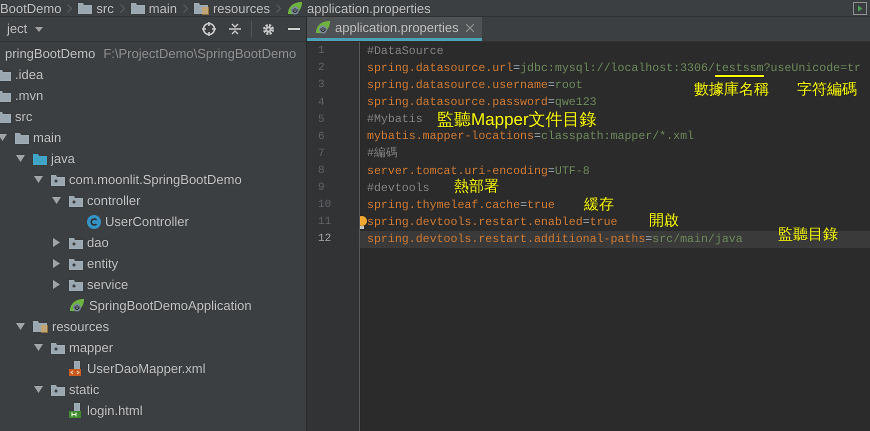 Image resolution: width=870 pixels, height=431 pixels. I want to click on annotation-note: 緩存, so click(599, 204).